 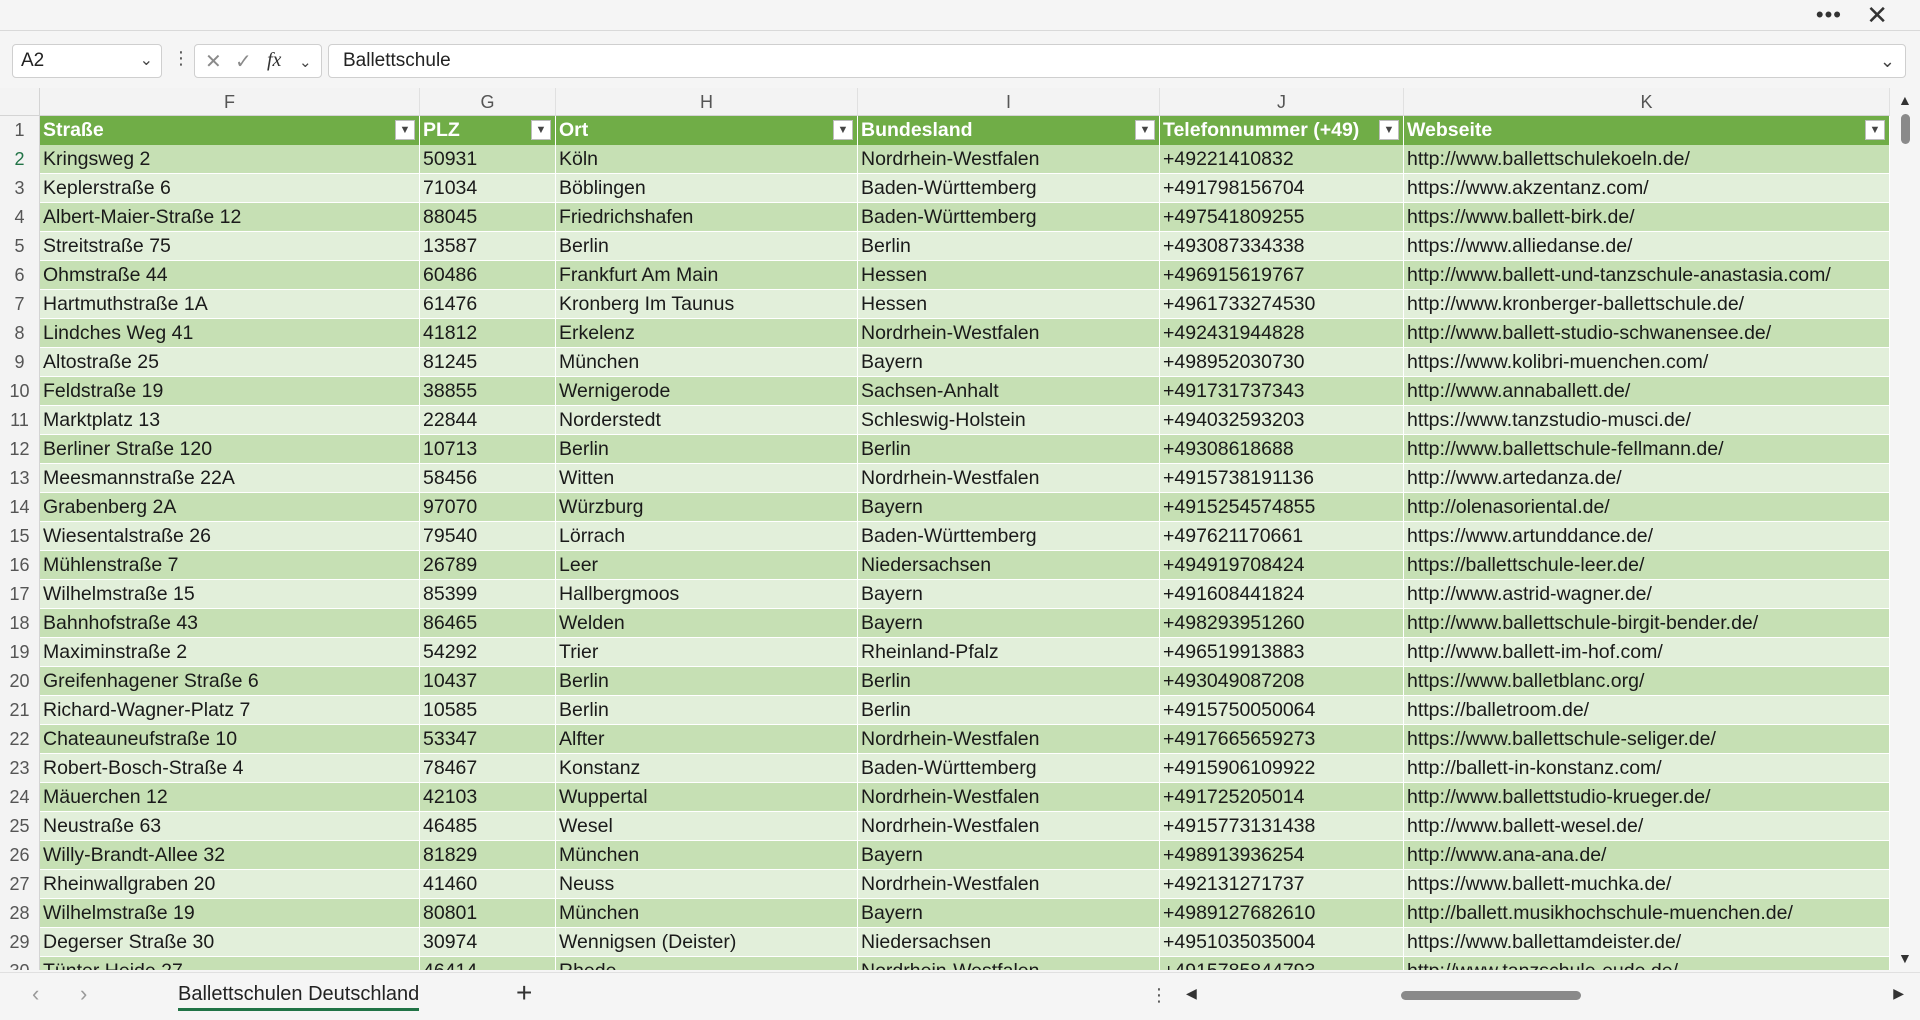 I want to click on table-cell: +49221410832, so click(x=1282, y=159).